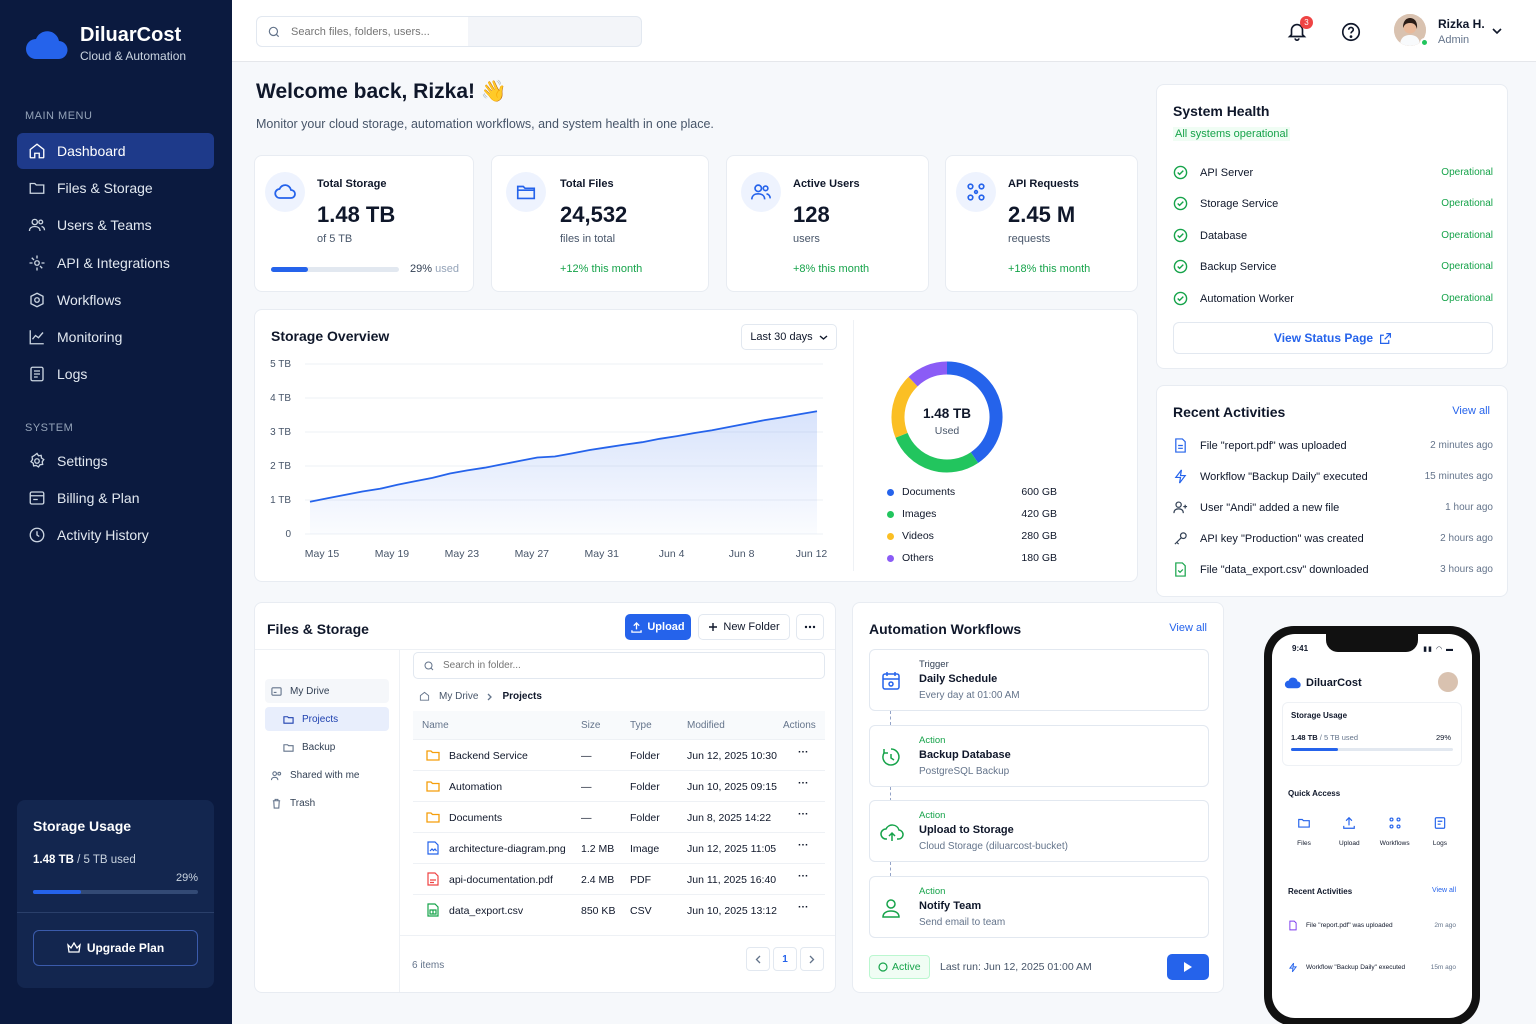 The image size is (1536, 1024). I want to click on prev-page-button, so click(758, 959).